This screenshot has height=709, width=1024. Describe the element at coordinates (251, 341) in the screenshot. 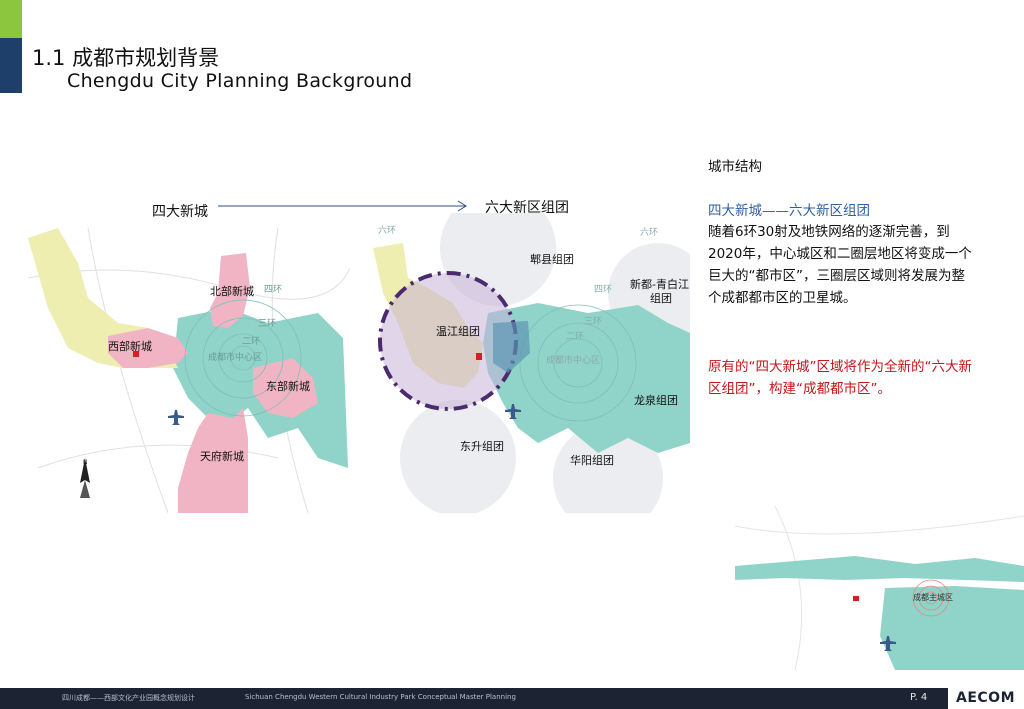

I see `left-ring2-label: 二环` at that location.